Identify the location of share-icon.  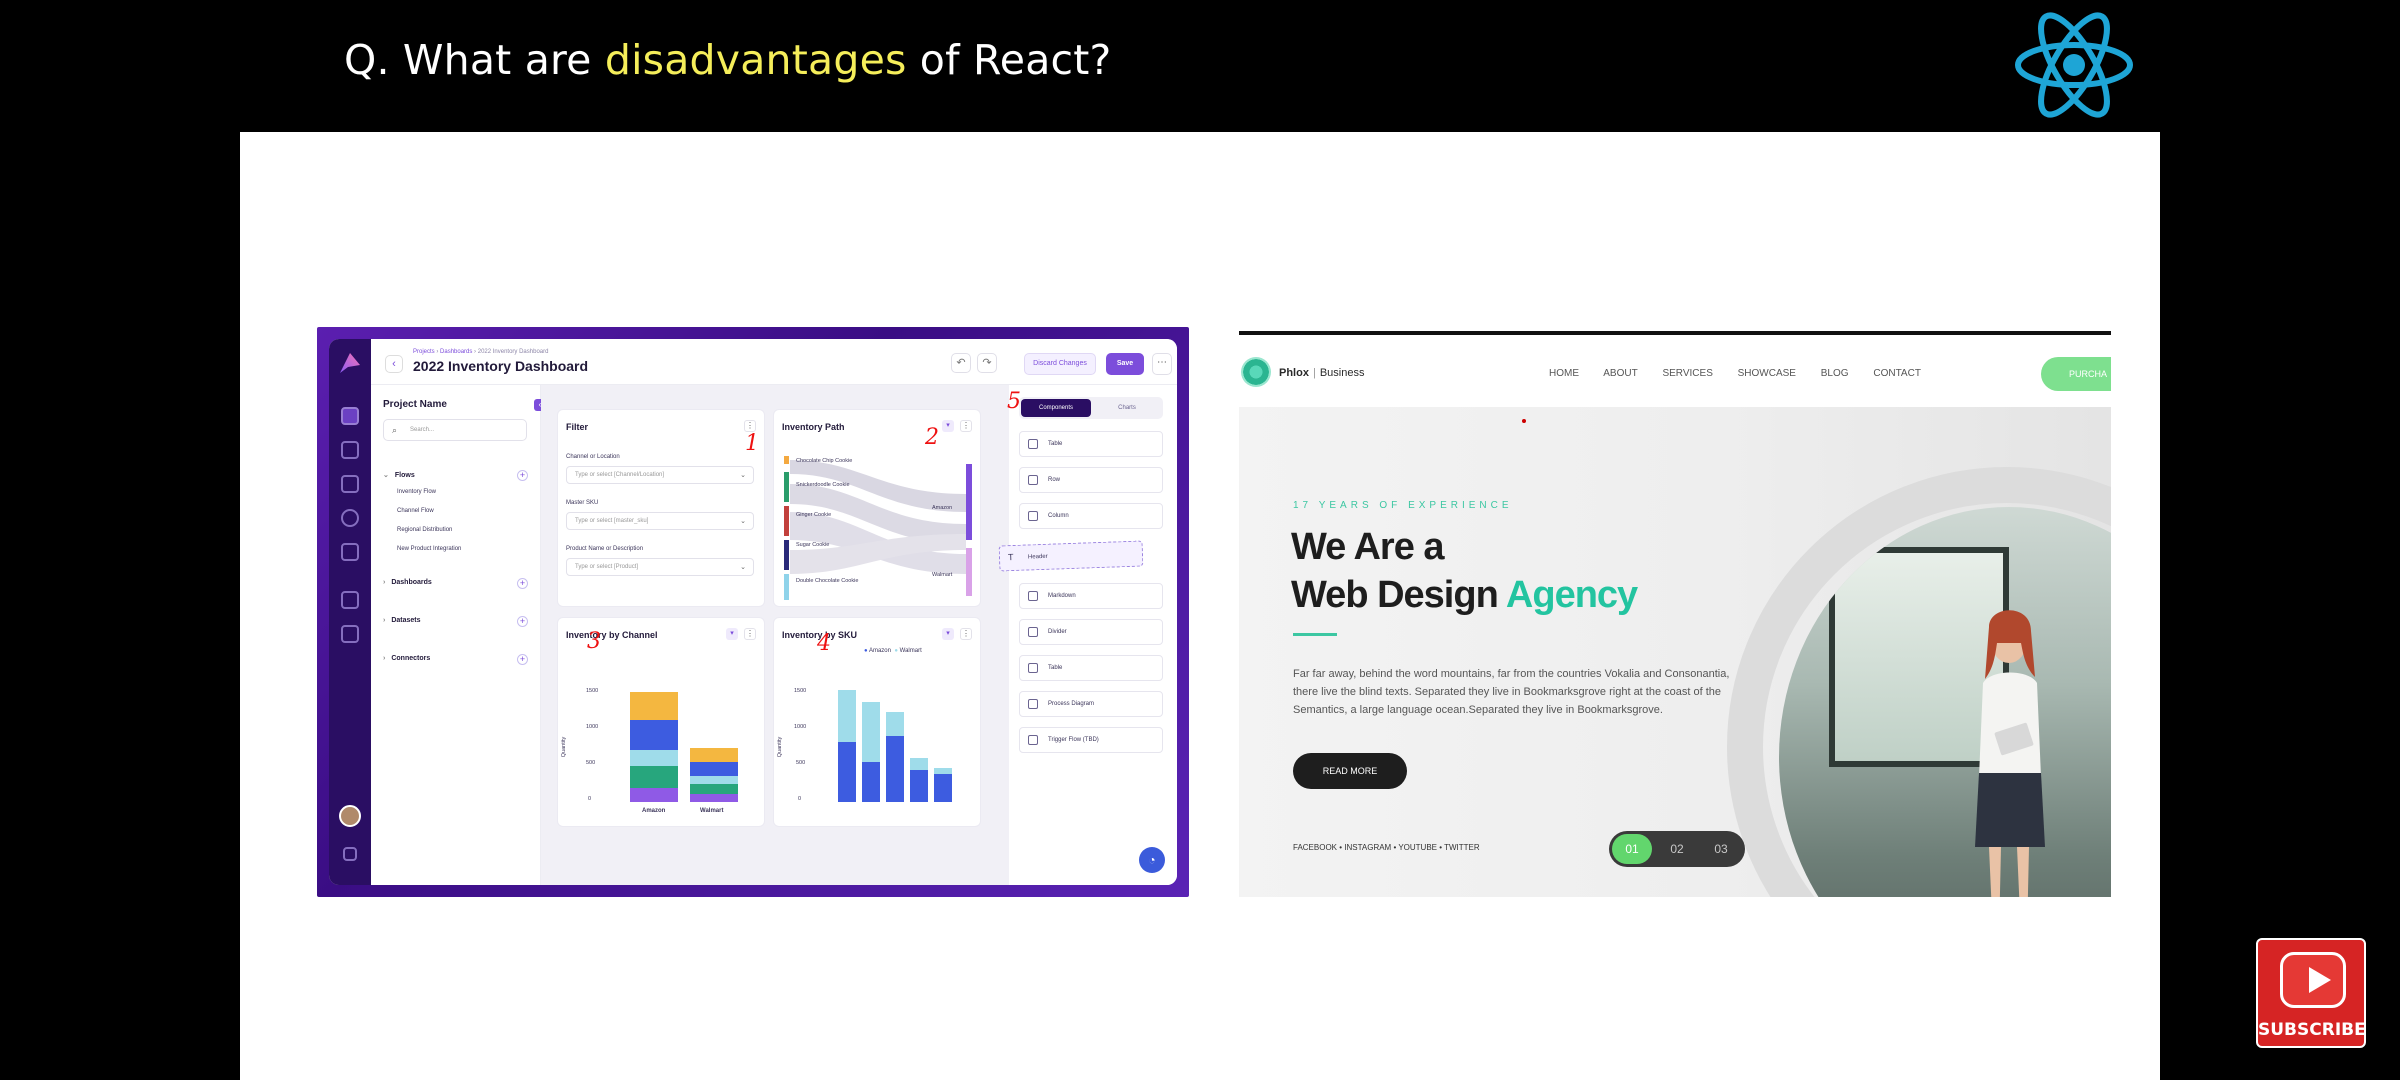
(350, 518).